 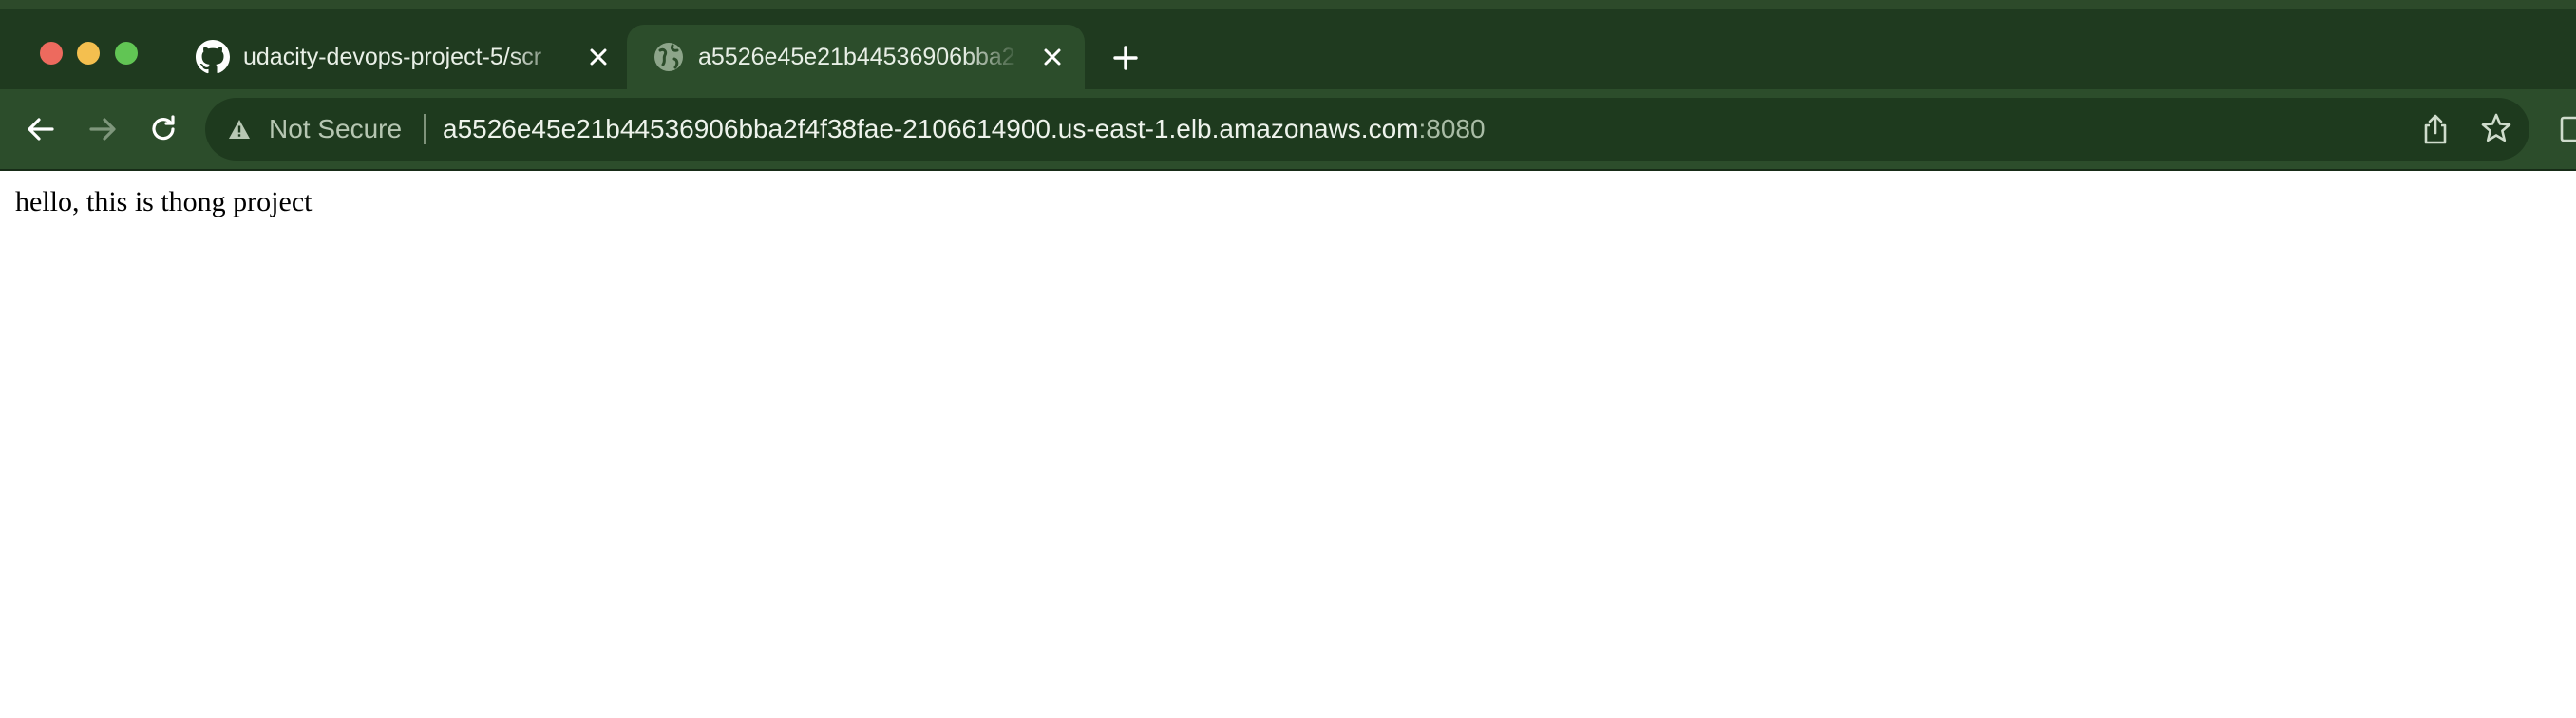 What do you see at coordinates (88, 54) in the screenshot?
I see `minimize-window-button` at bounding box center [88, 54].